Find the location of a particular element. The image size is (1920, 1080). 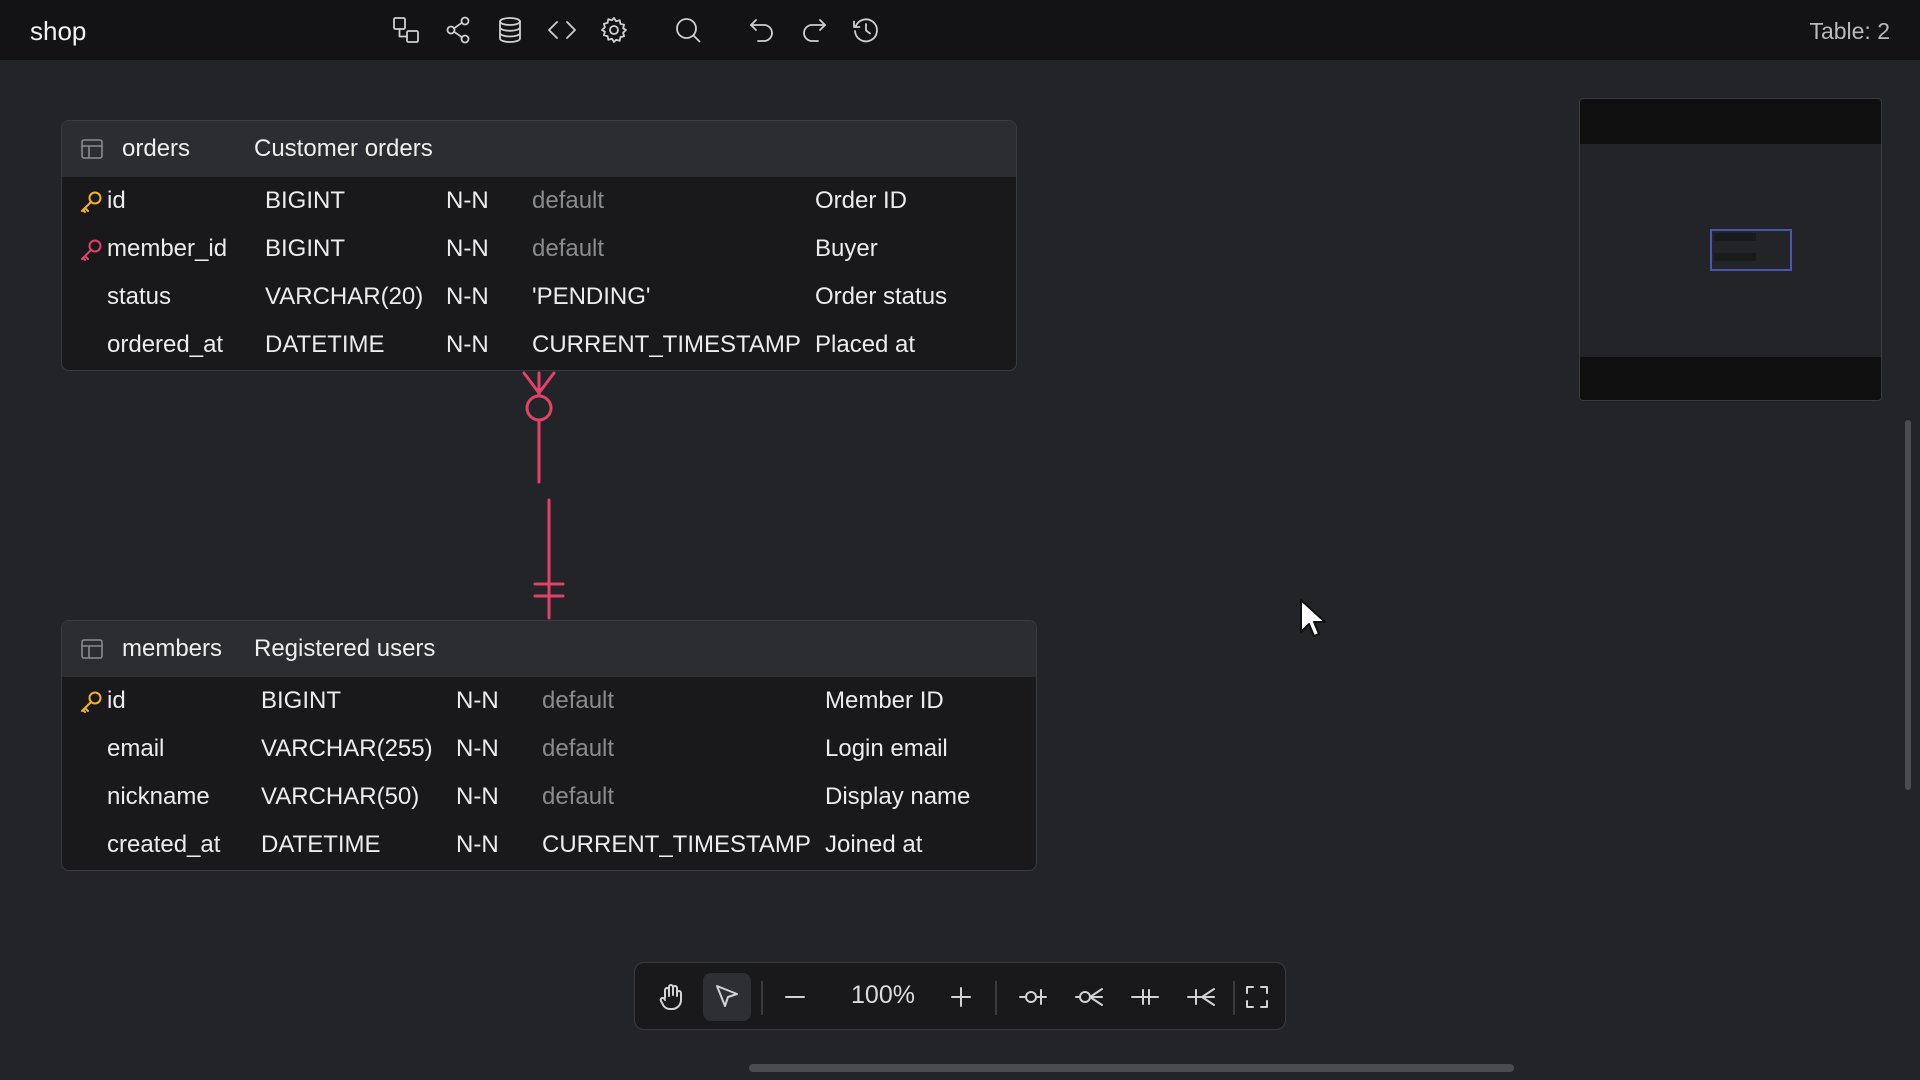

column-row: email VARCHAR(255) N-N default Login email is located at coordinates (549, 749).